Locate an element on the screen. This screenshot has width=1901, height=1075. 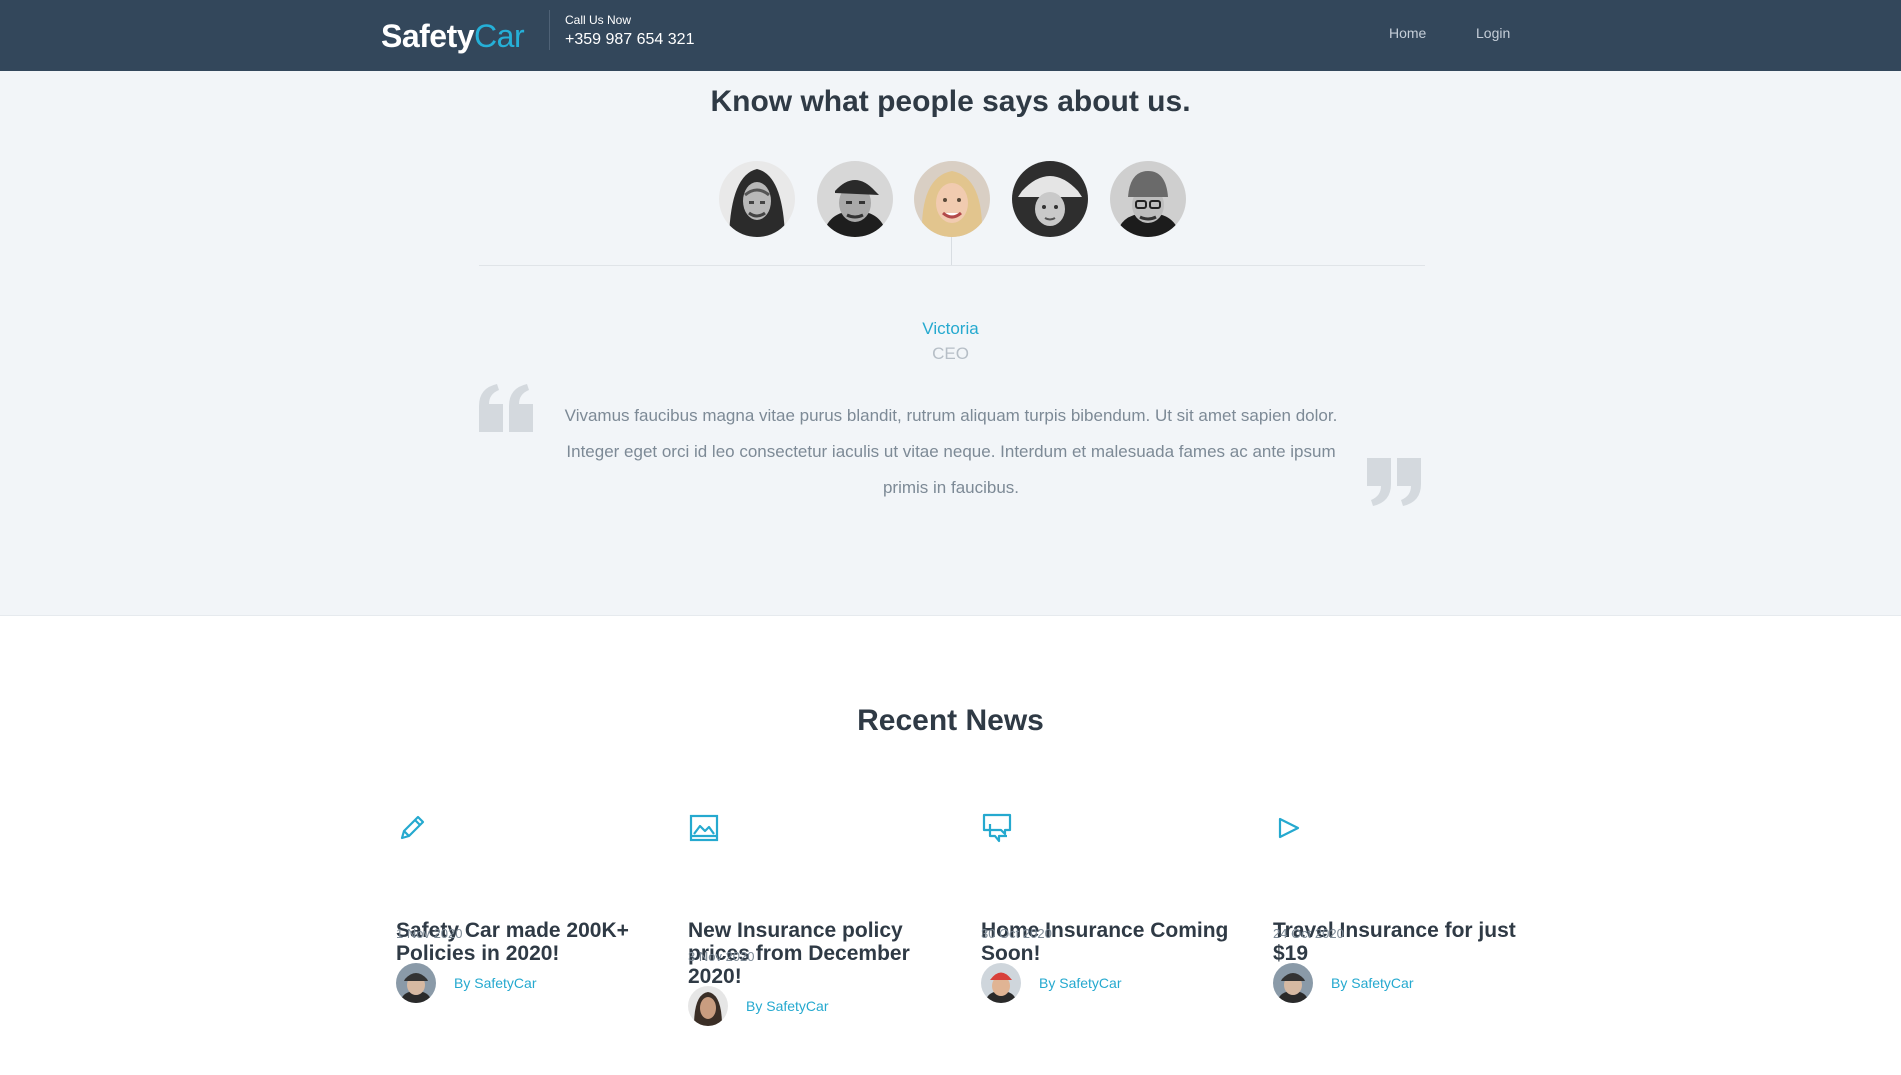
testimonial-avatar-row is located at coordinates (950, 199).